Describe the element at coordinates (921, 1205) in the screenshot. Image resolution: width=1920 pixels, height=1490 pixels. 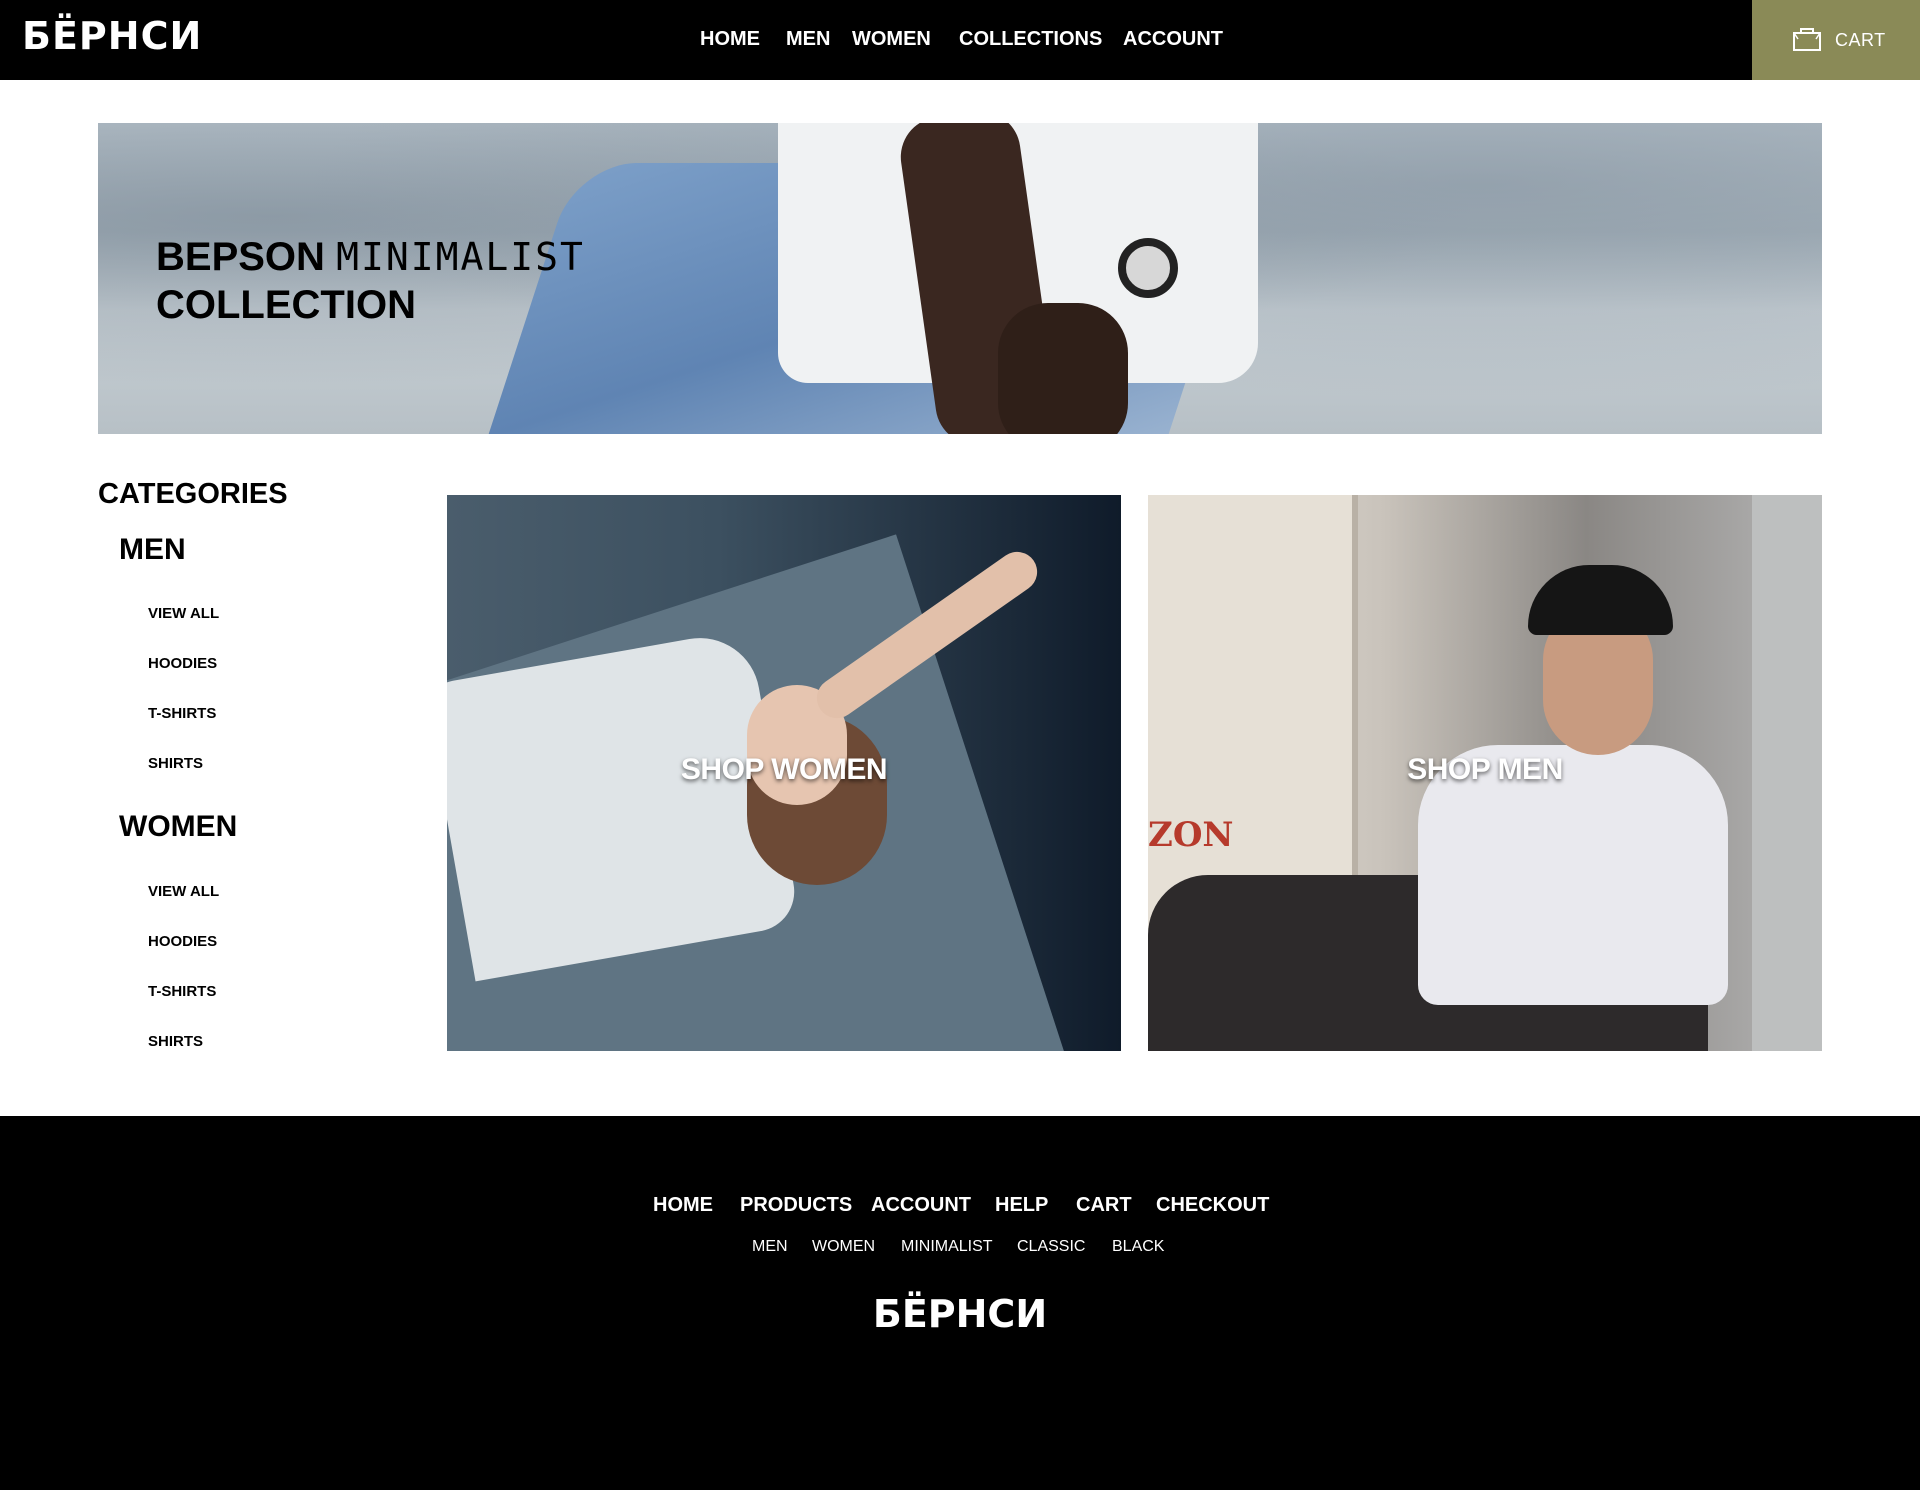
I see `footer-nav-account: ACCOUNT` at that location.